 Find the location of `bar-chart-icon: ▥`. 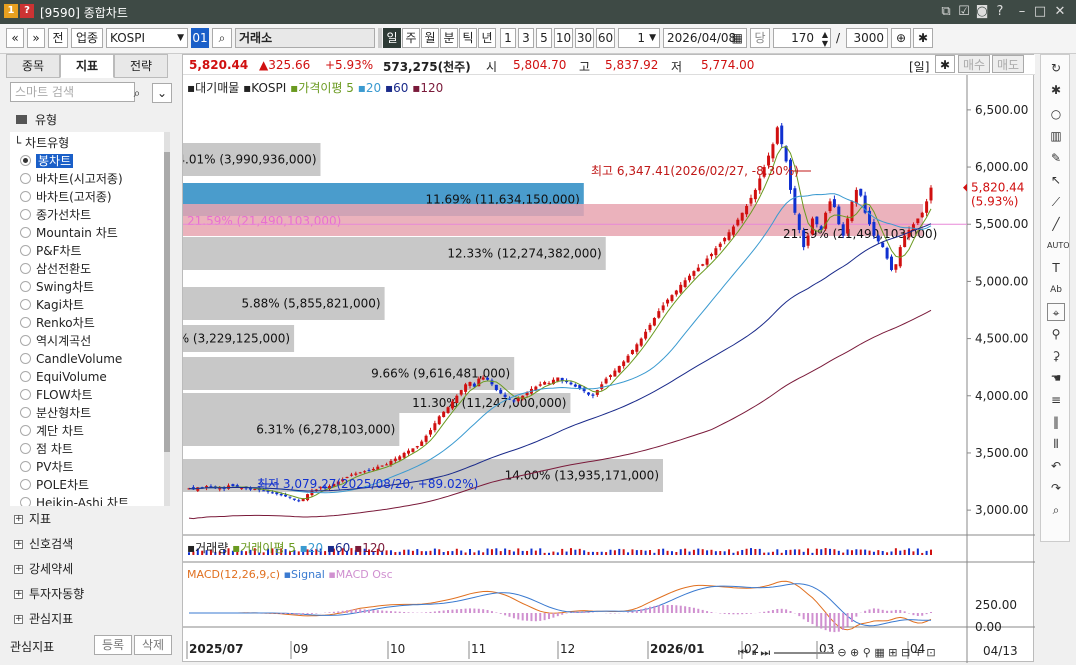

bar-chart-icon: ▥ is located at coordinates (1056, 136).